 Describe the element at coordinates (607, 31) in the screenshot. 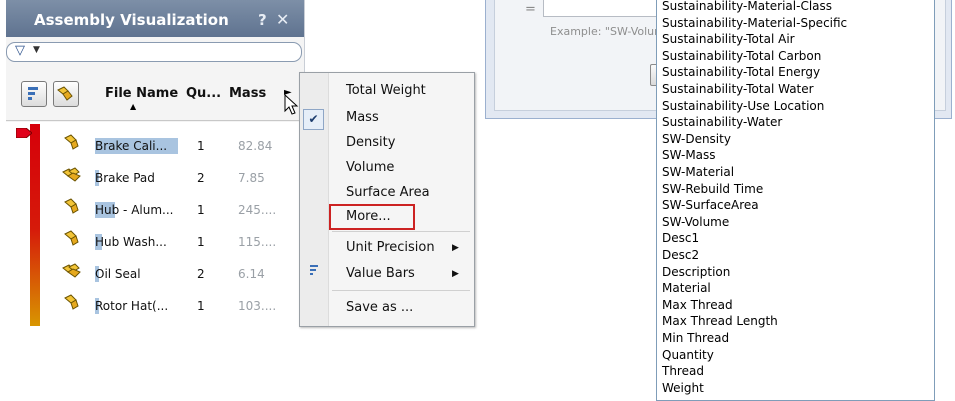

I see `example-hint: Example: "SW-Volum` at that location.